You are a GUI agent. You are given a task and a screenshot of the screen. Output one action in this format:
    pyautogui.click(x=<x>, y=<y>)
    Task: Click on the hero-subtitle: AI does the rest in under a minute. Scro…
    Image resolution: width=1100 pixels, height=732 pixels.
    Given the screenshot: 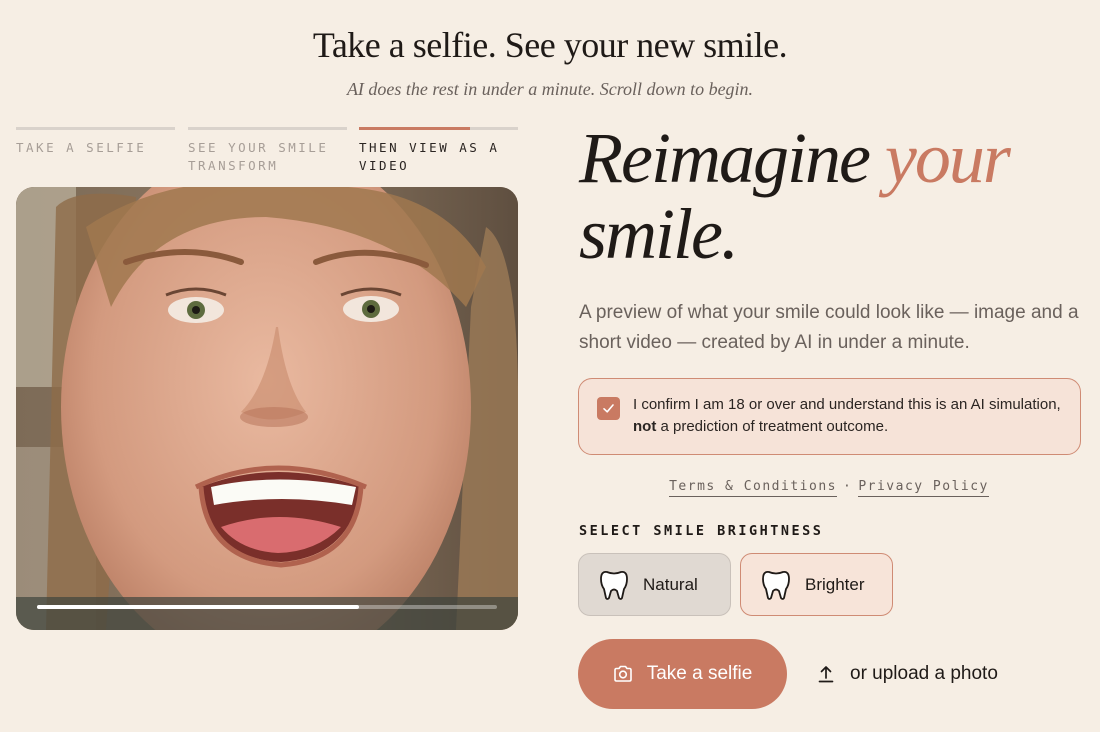 What is the action you would take?
    pyautogui.click(x=550, y=89)
    